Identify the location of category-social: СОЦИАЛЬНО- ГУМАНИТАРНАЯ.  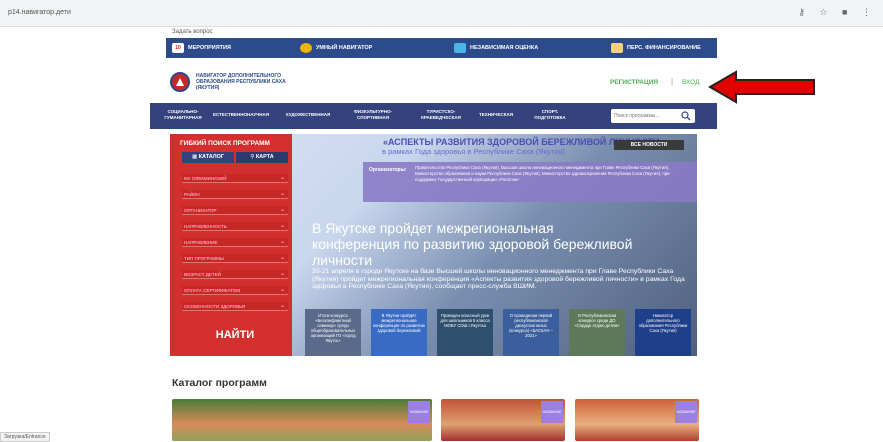
(183, 114).